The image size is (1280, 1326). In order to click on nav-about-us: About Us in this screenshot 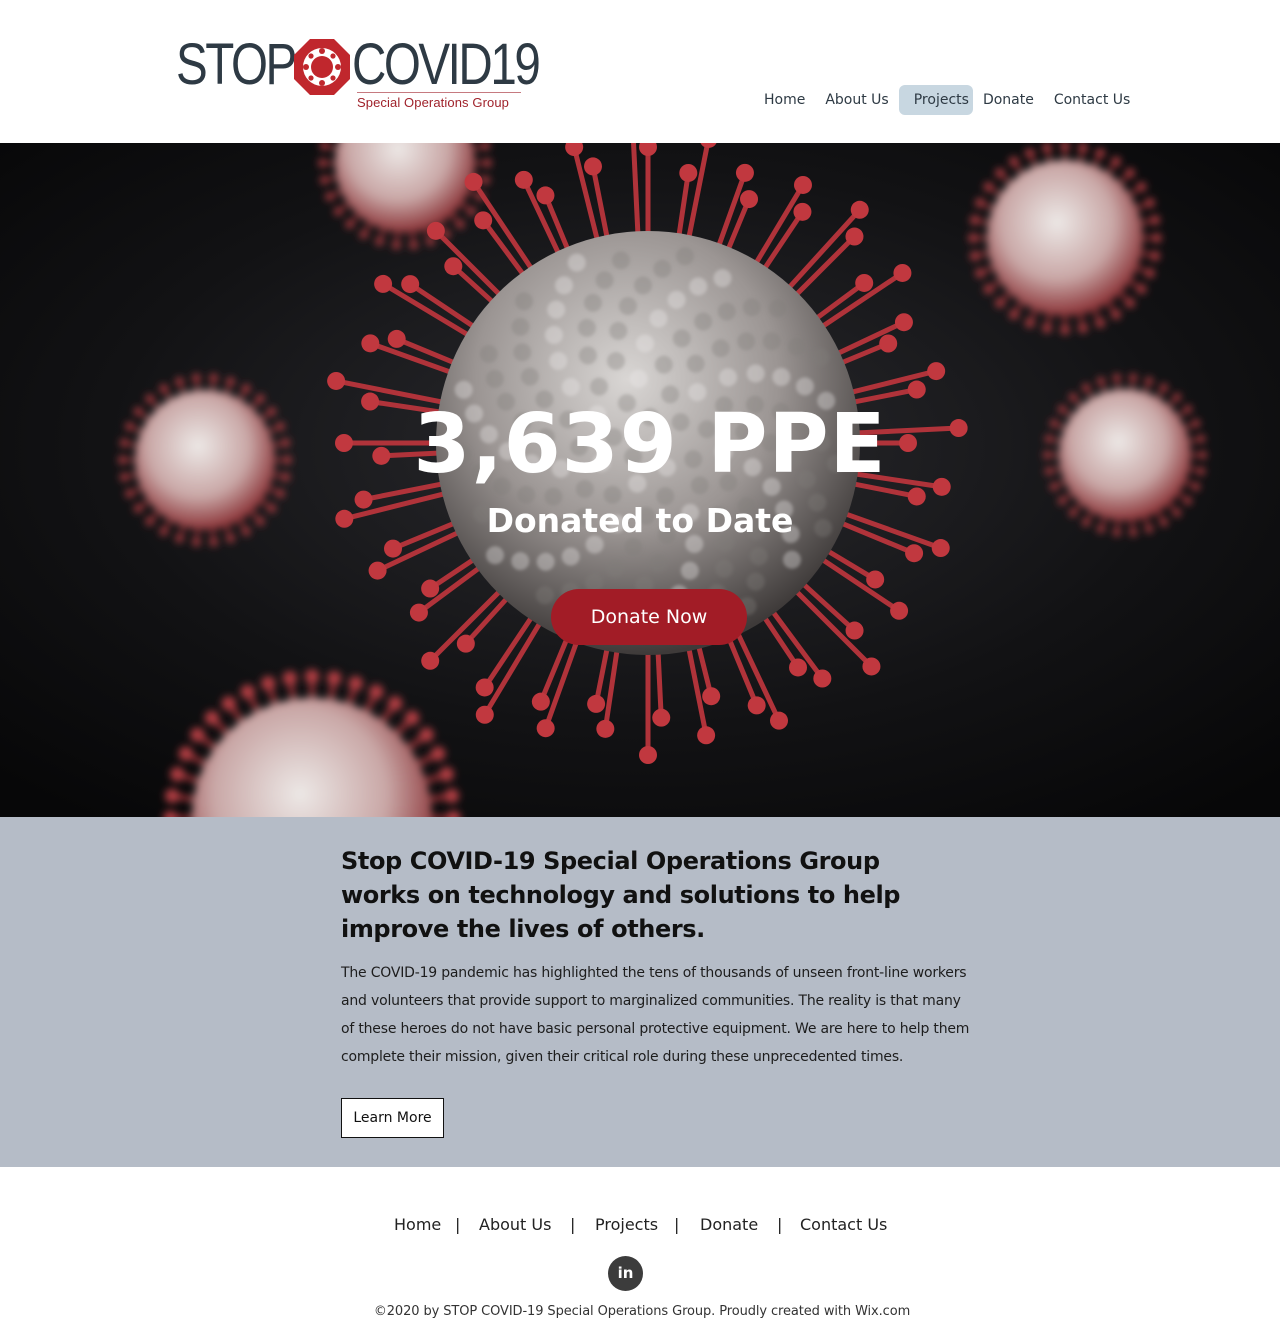, I will do `click(856, 100)`.